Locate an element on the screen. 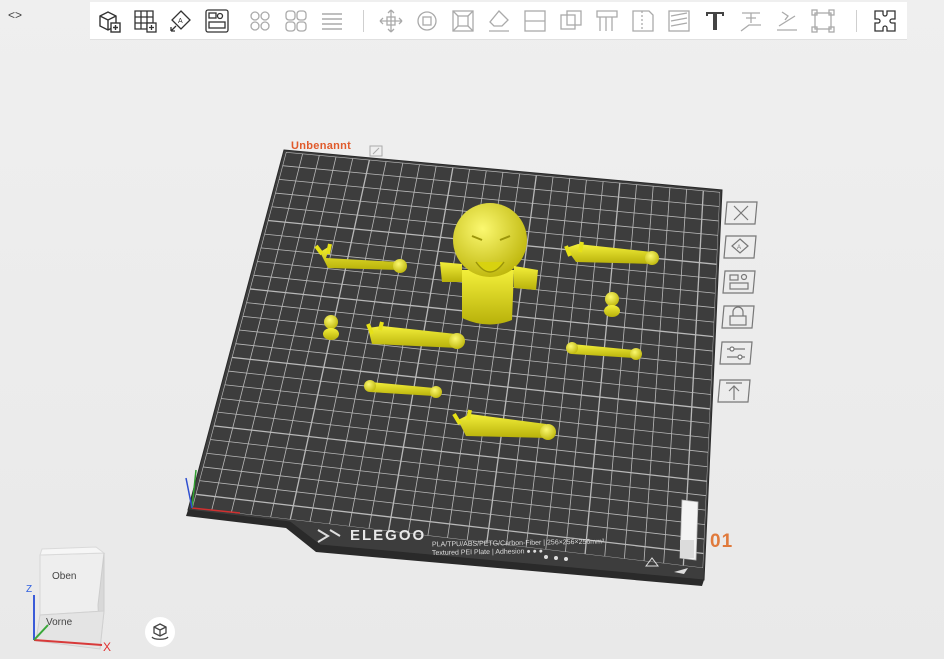 This screenshot has height=659, width=944. plate-settings-icon is located at coordinates (736, 353).